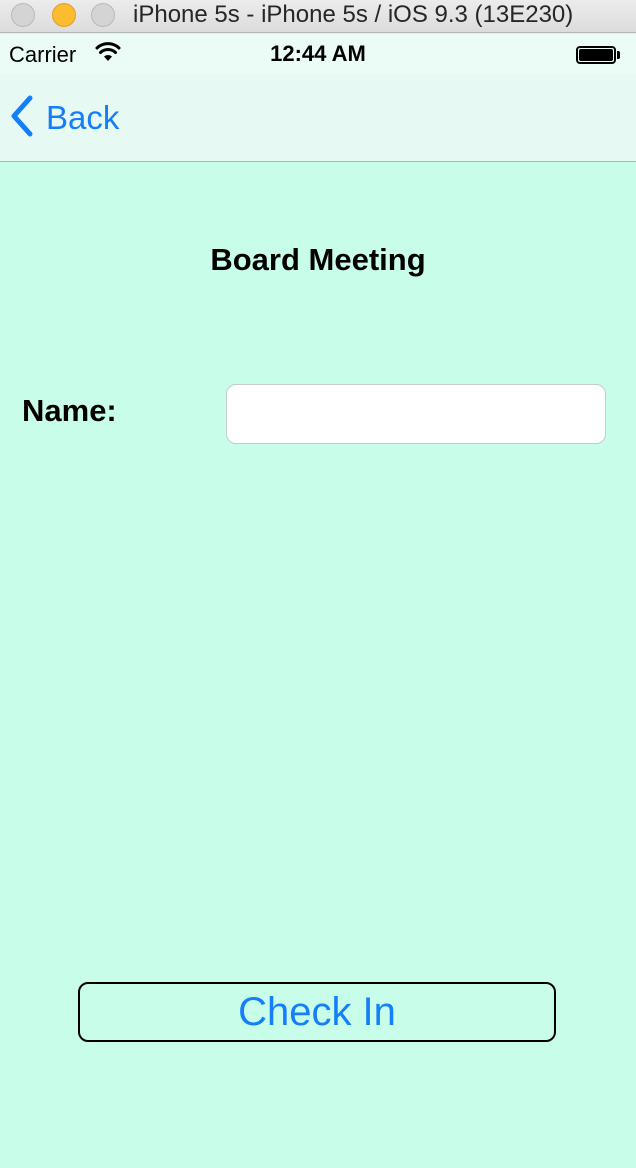 This screenshot has height=1168, width=636. I want to click on window-close-button, so click(23, 15).